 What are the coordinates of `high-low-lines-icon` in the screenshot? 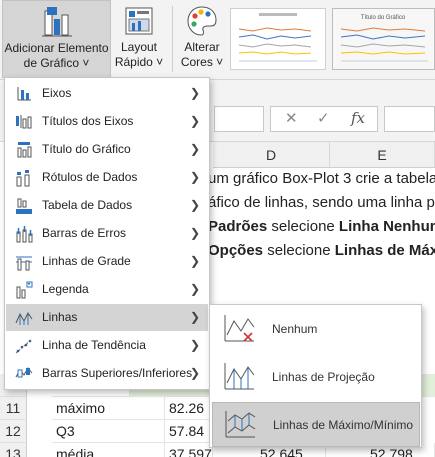 It's located at (240, 424).